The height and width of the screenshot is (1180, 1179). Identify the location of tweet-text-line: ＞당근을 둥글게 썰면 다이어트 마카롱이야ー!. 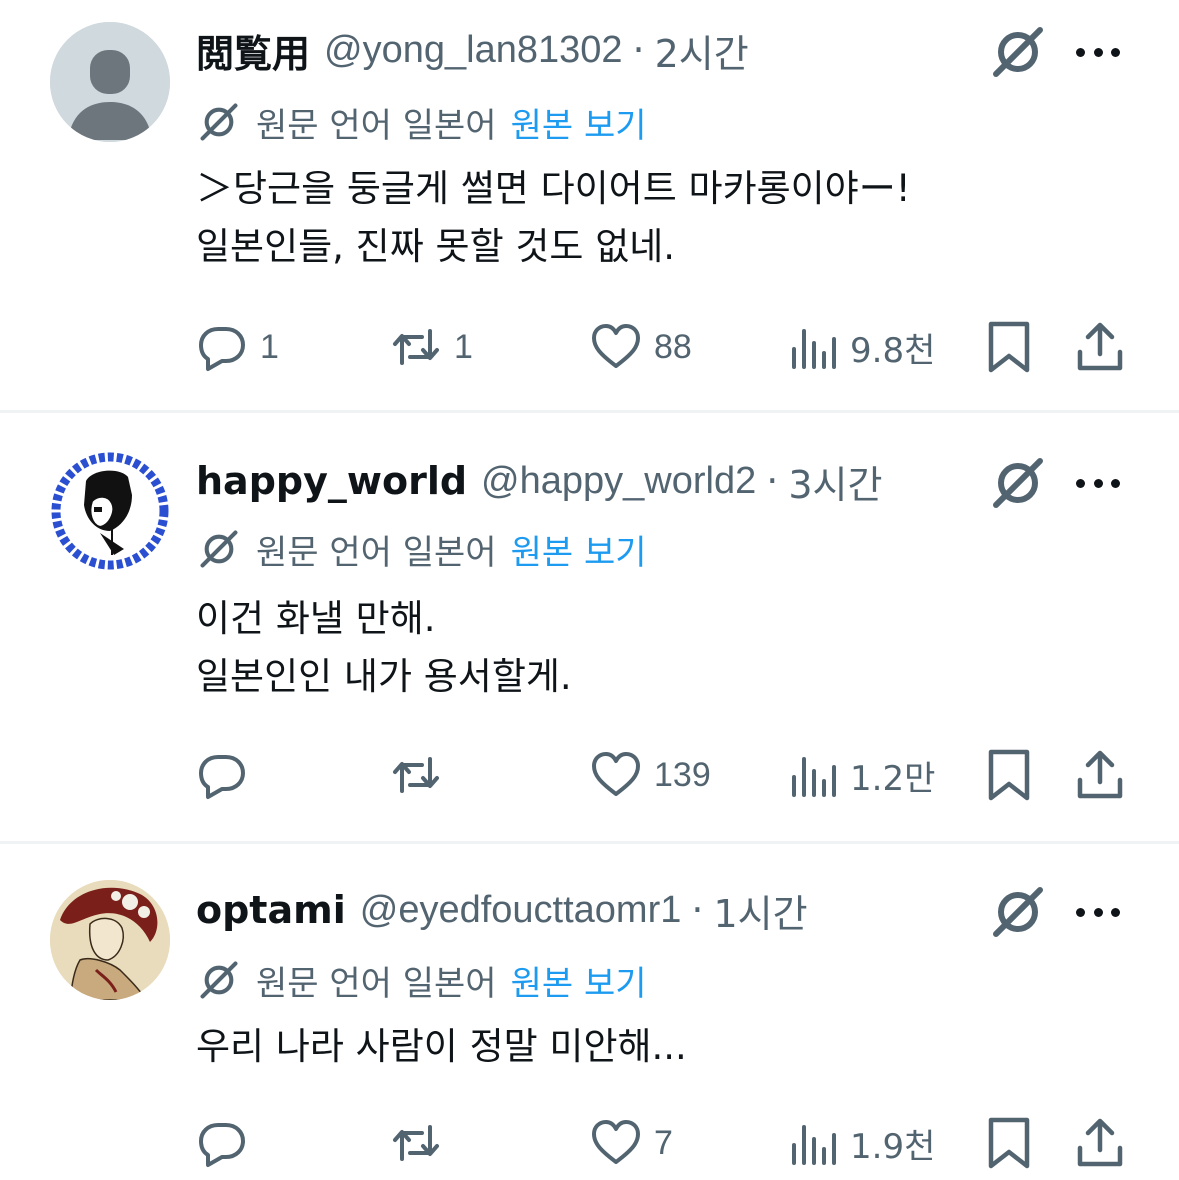
(553, 188).